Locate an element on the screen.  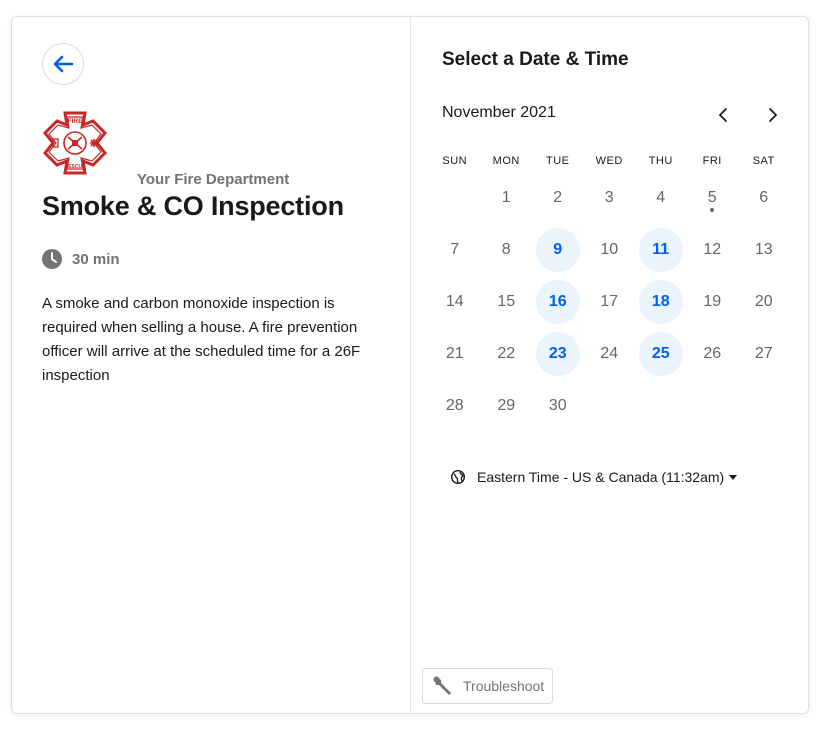
today-indicator is located at coordinates (712, 210).